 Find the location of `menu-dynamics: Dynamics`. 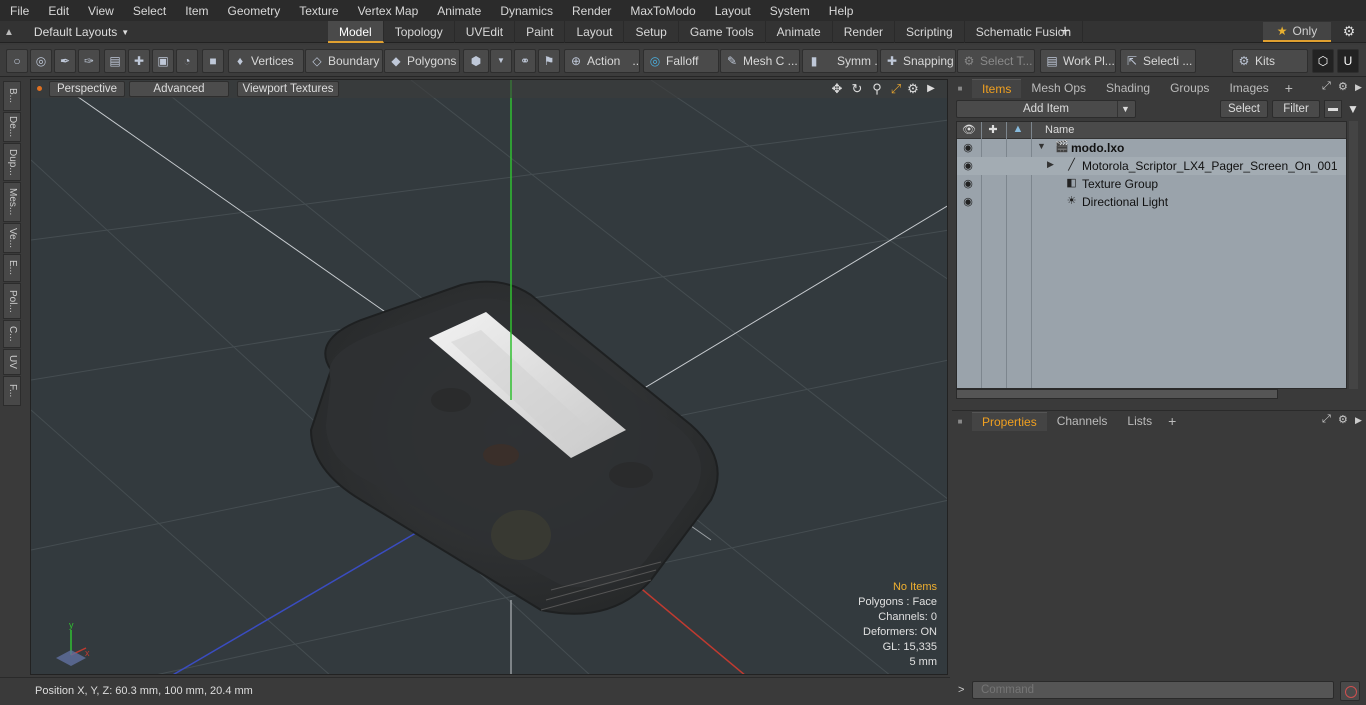

menu-dynamics: Dynamics is located at coordinates (526, 11).